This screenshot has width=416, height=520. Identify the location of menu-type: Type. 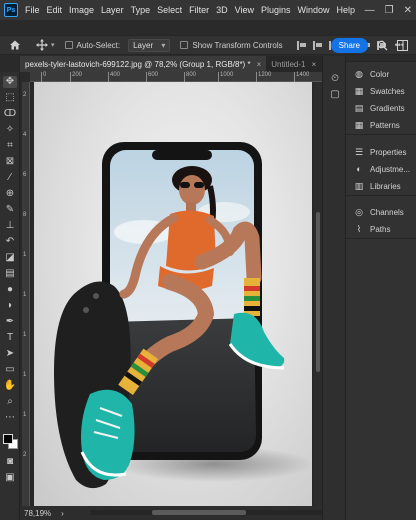
(141, 10).